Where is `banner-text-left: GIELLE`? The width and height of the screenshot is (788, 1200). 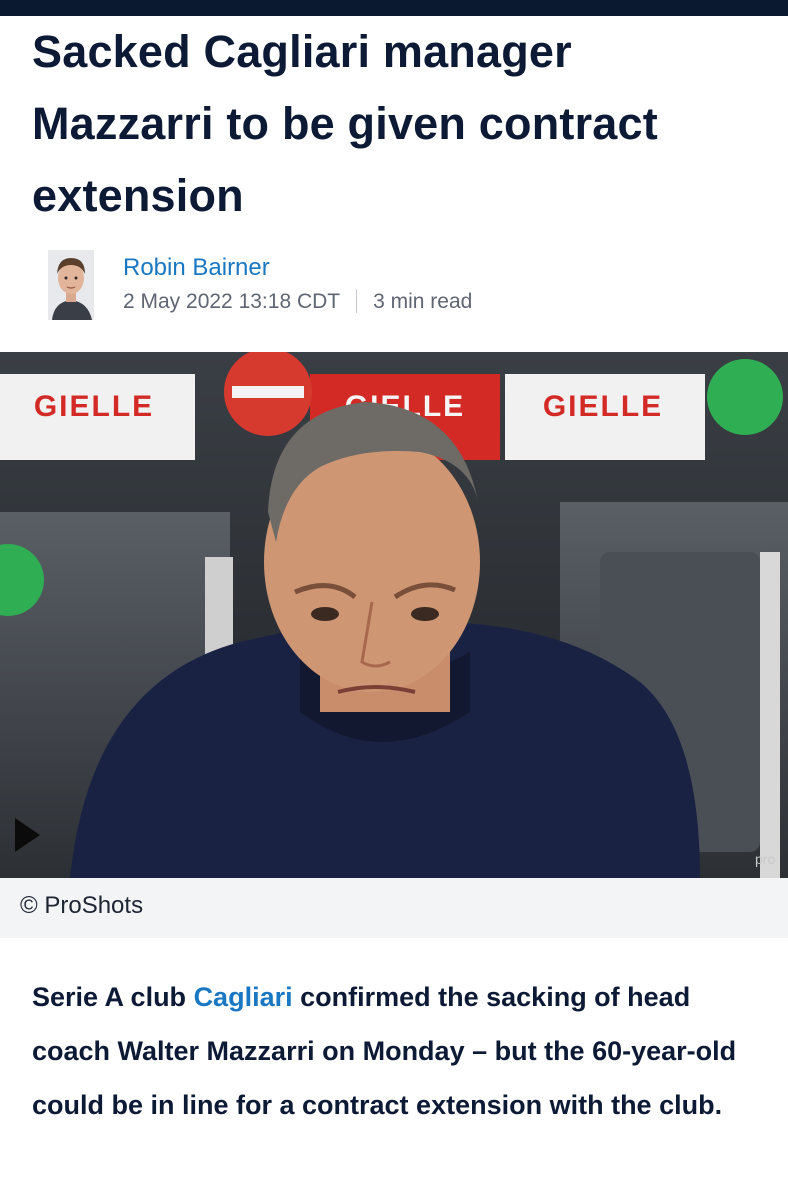 banner-text-left: GIELLE is located at coordinates (94, 406).